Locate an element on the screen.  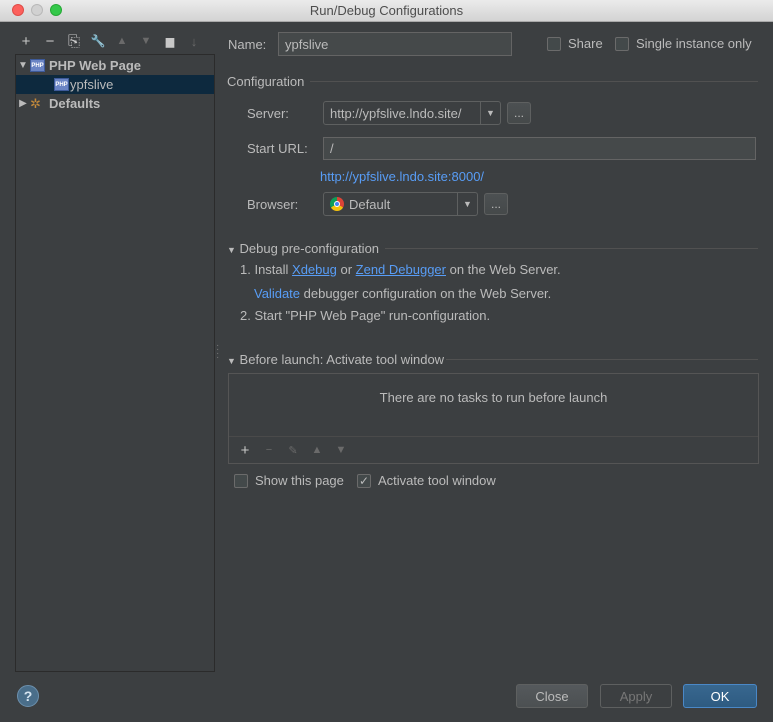
activate-tool-window-label: Activate tool window is located at coordinates (437, 480).